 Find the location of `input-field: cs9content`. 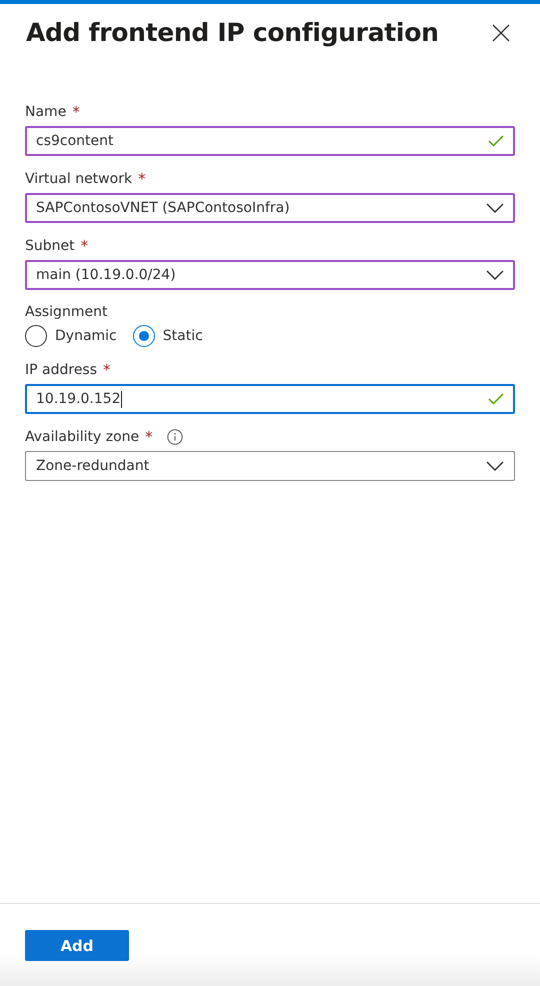

input-field: cs9content is located at coordinates (270, 141).